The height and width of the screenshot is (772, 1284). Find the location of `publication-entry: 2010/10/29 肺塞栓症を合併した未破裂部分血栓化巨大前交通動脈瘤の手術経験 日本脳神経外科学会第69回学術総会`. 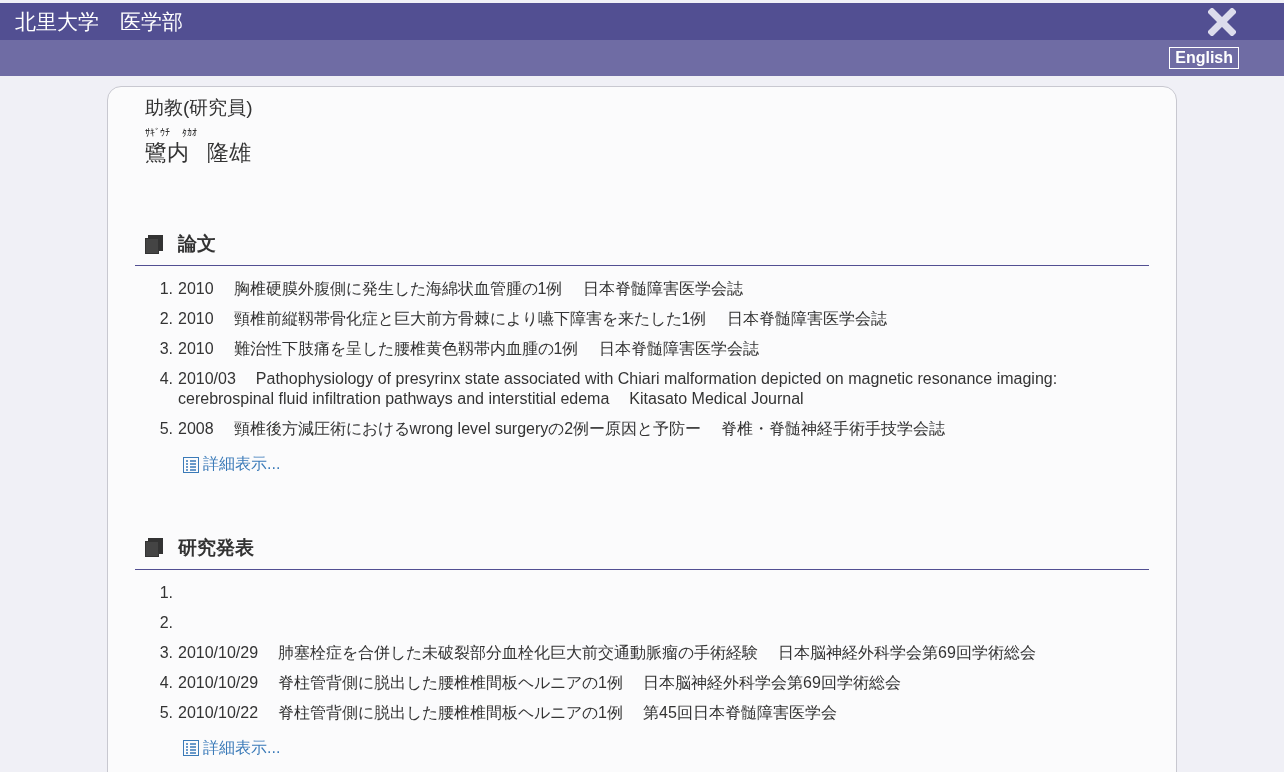

publication-entry: 2010/10/29 肺塞栓症を合併した未破裂部分血栓化巨大前交通動脈瘤の手術経験 日本脳神経外科学会第69回学術総会 is located at coordinates (607, 652).